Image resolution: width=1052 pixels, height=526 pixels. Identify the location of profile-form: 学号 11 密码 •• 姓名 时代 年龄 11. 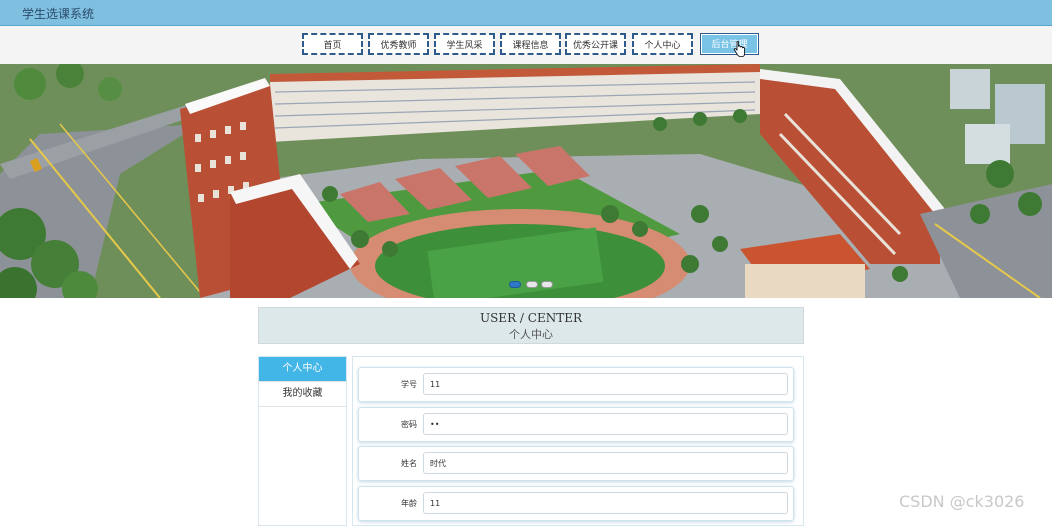
(578, 441).